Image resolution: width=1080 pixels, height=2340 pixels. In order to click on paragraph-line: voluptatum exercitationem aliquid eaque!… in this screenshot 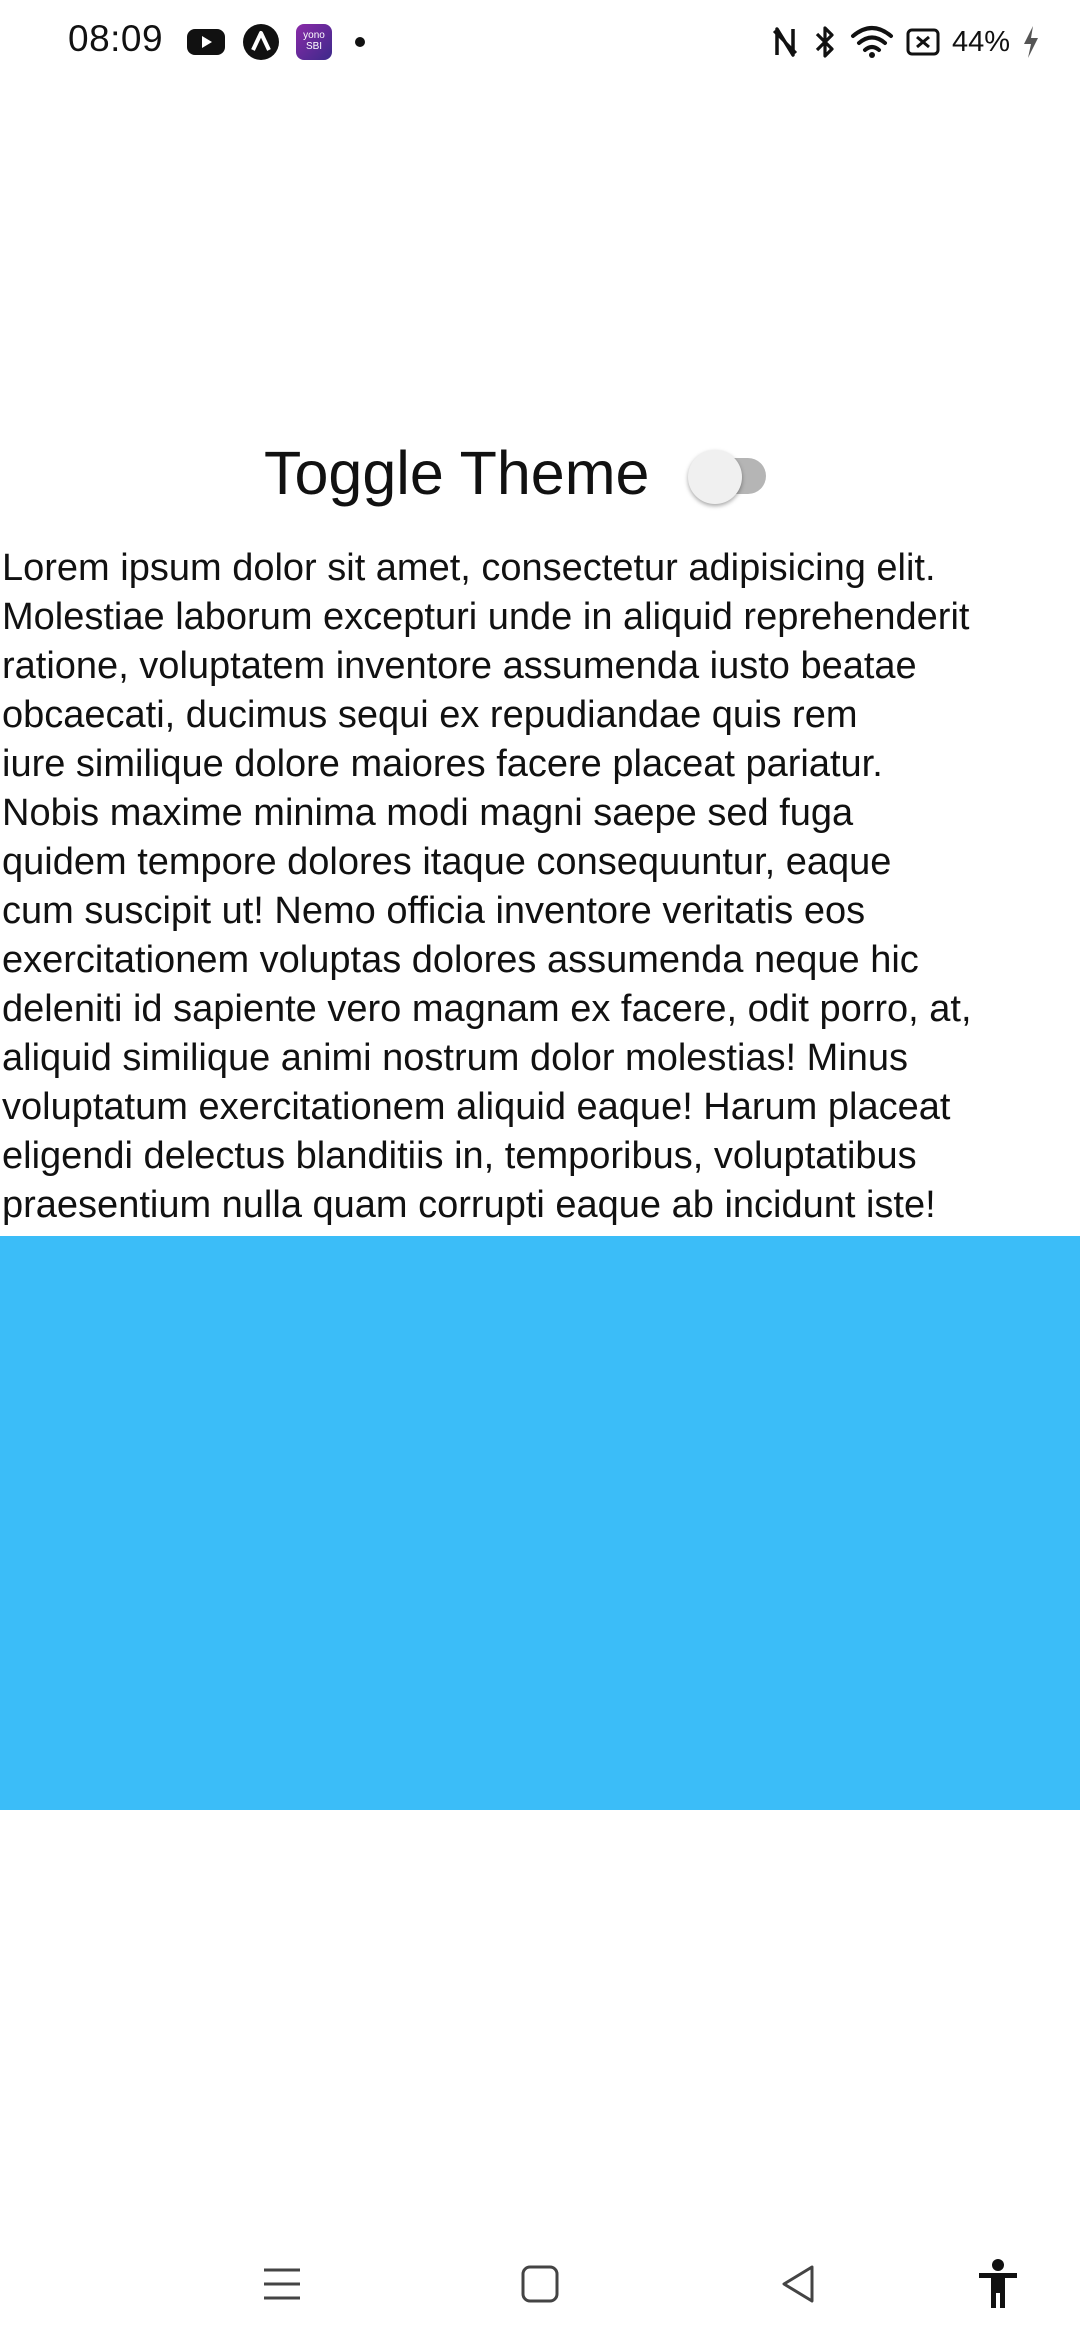, I will do `click(476, 1107)`.